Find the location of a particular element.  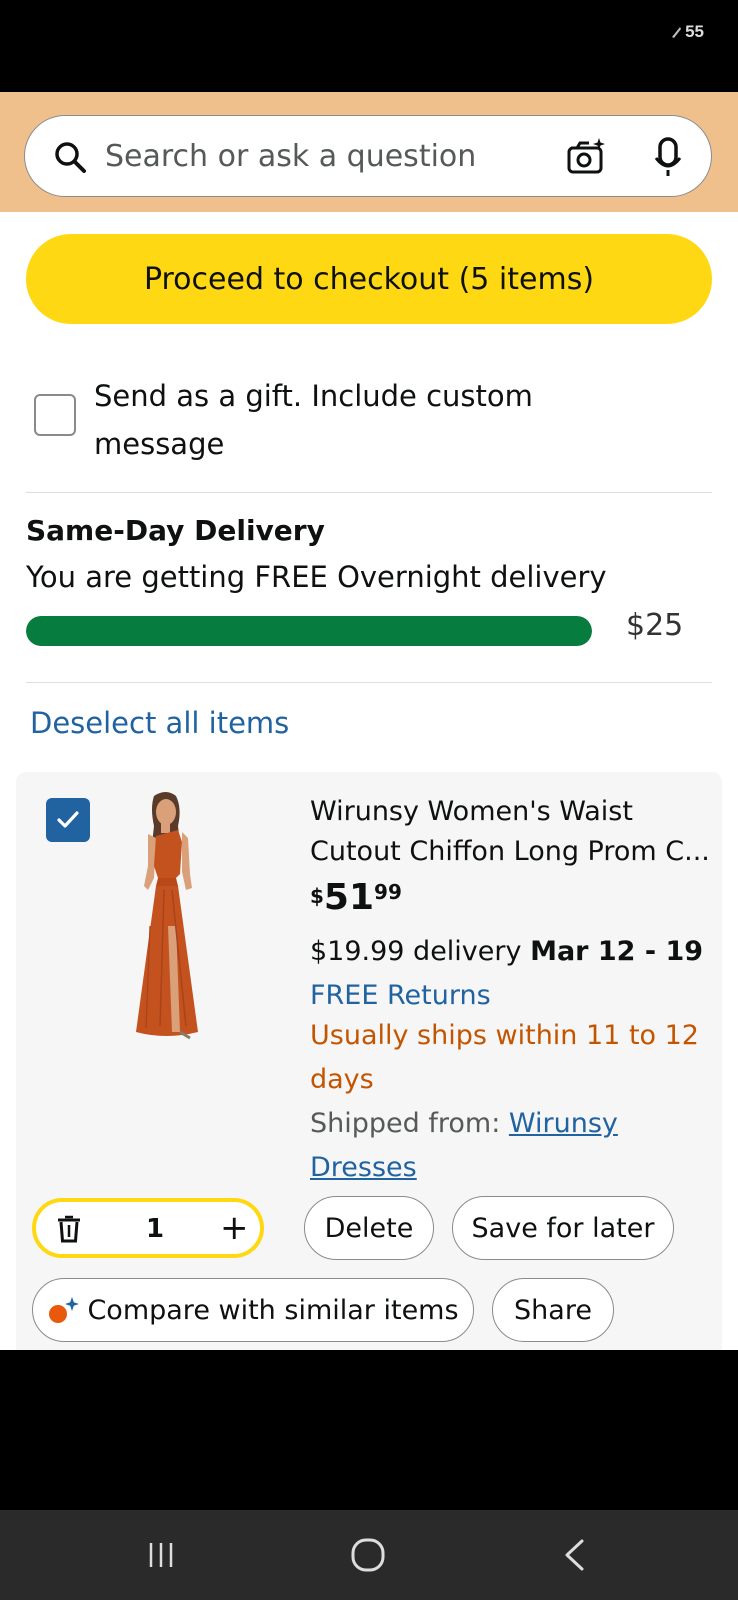

check-icon is located at coordinates (68, 819).